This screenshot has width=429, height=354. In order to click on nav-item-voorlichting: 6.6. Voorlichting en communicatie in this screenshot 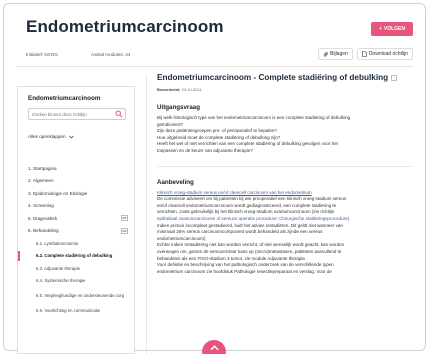, I will do `click(78, 310)`.